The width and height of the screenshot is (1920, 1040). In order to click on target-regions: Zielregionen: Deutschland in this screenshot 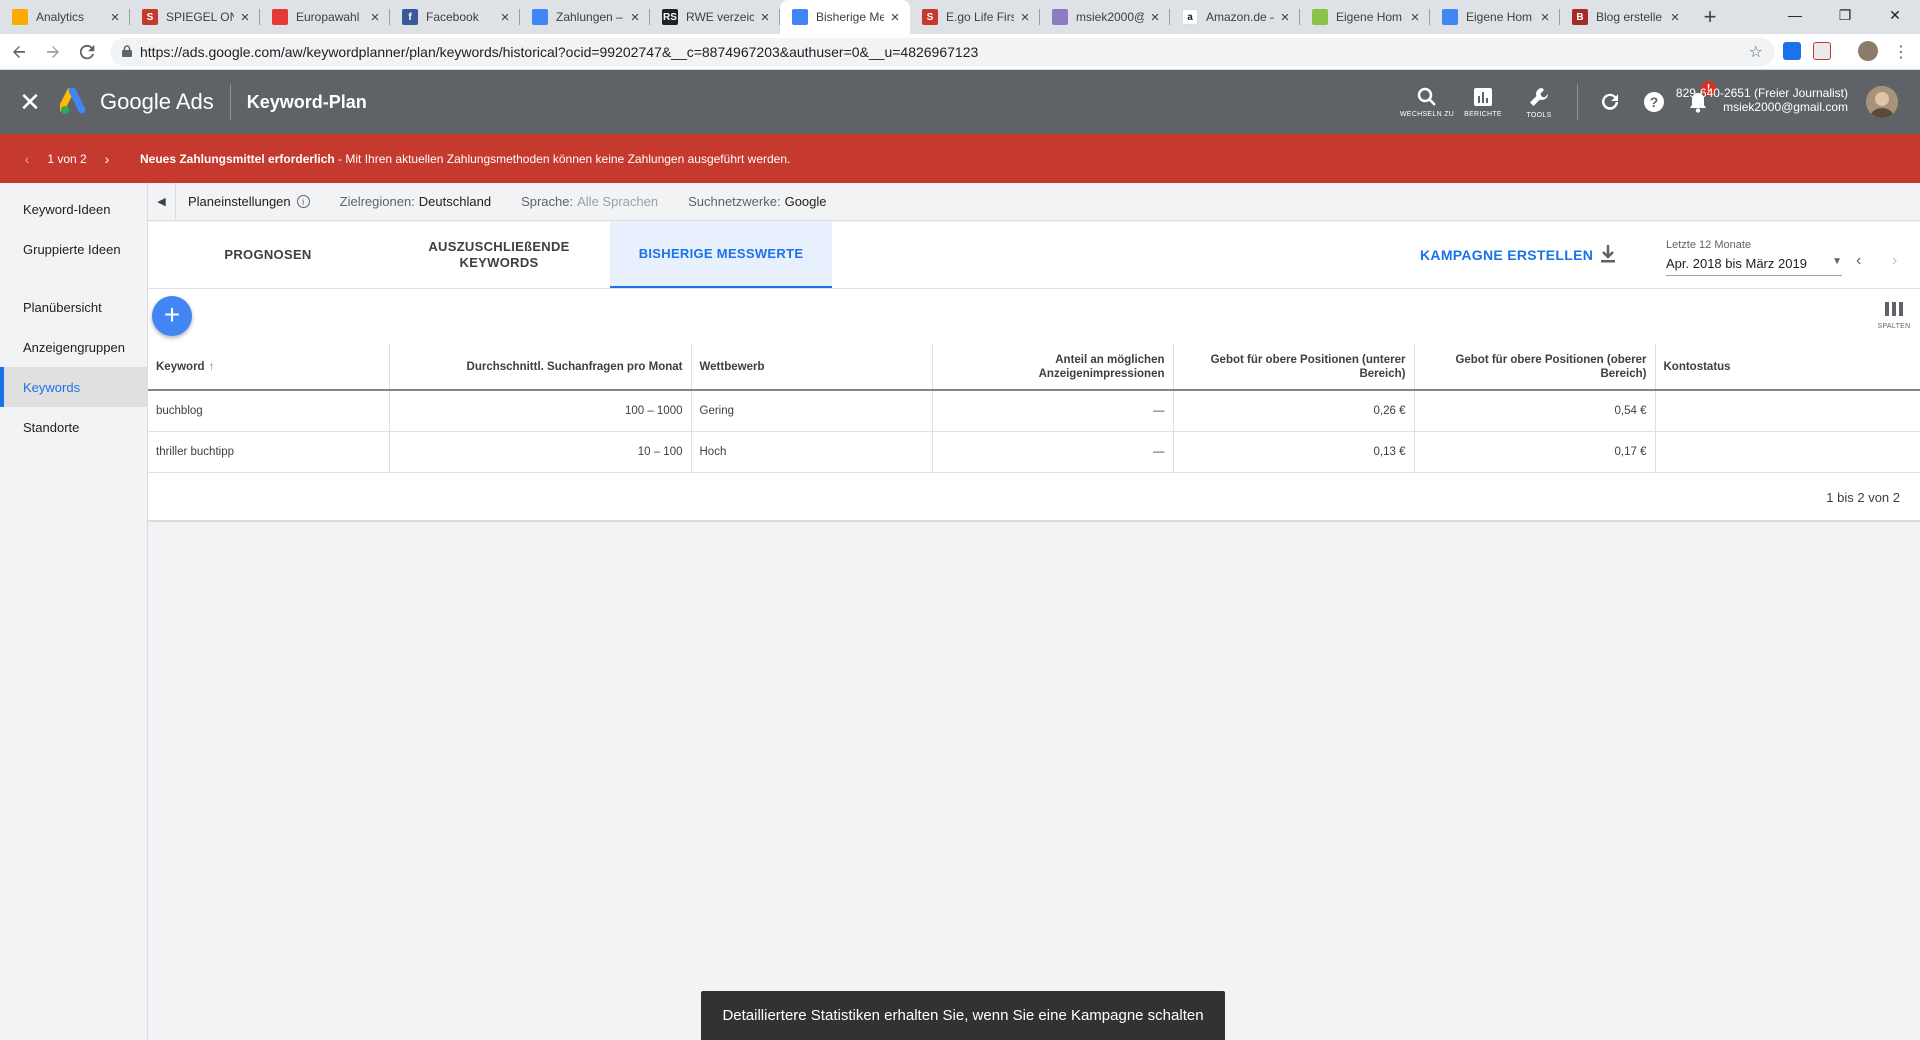, I will do `click(415, 201)`.